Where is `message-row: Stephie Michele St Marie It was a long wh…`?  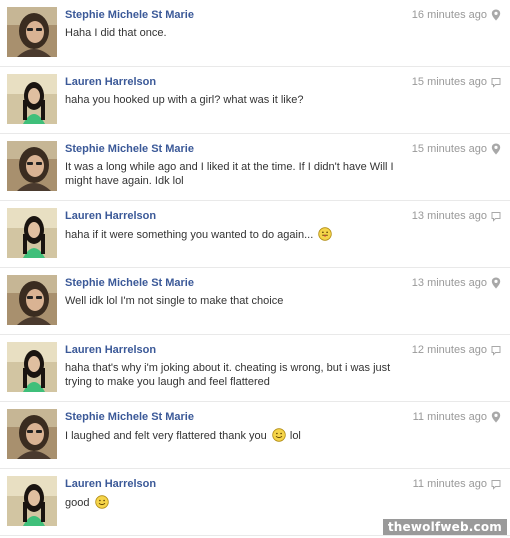
message-row: Stephie Michele St Marie It was a long wh… is located at coordinates (255, 167).